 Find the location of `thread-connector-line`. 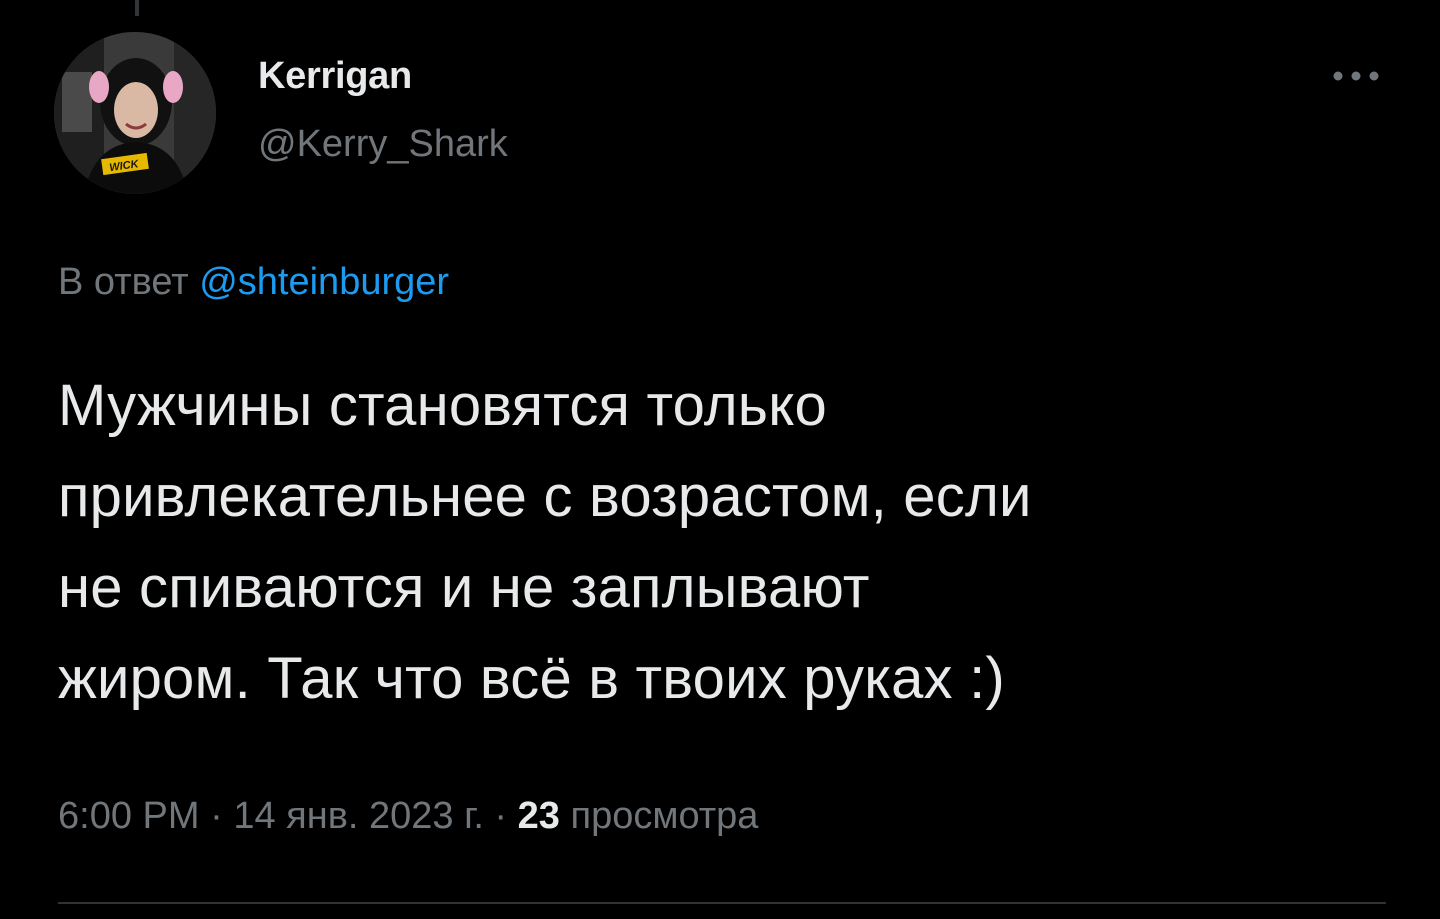

thread-connector-line is located at coordinates (137, 8).